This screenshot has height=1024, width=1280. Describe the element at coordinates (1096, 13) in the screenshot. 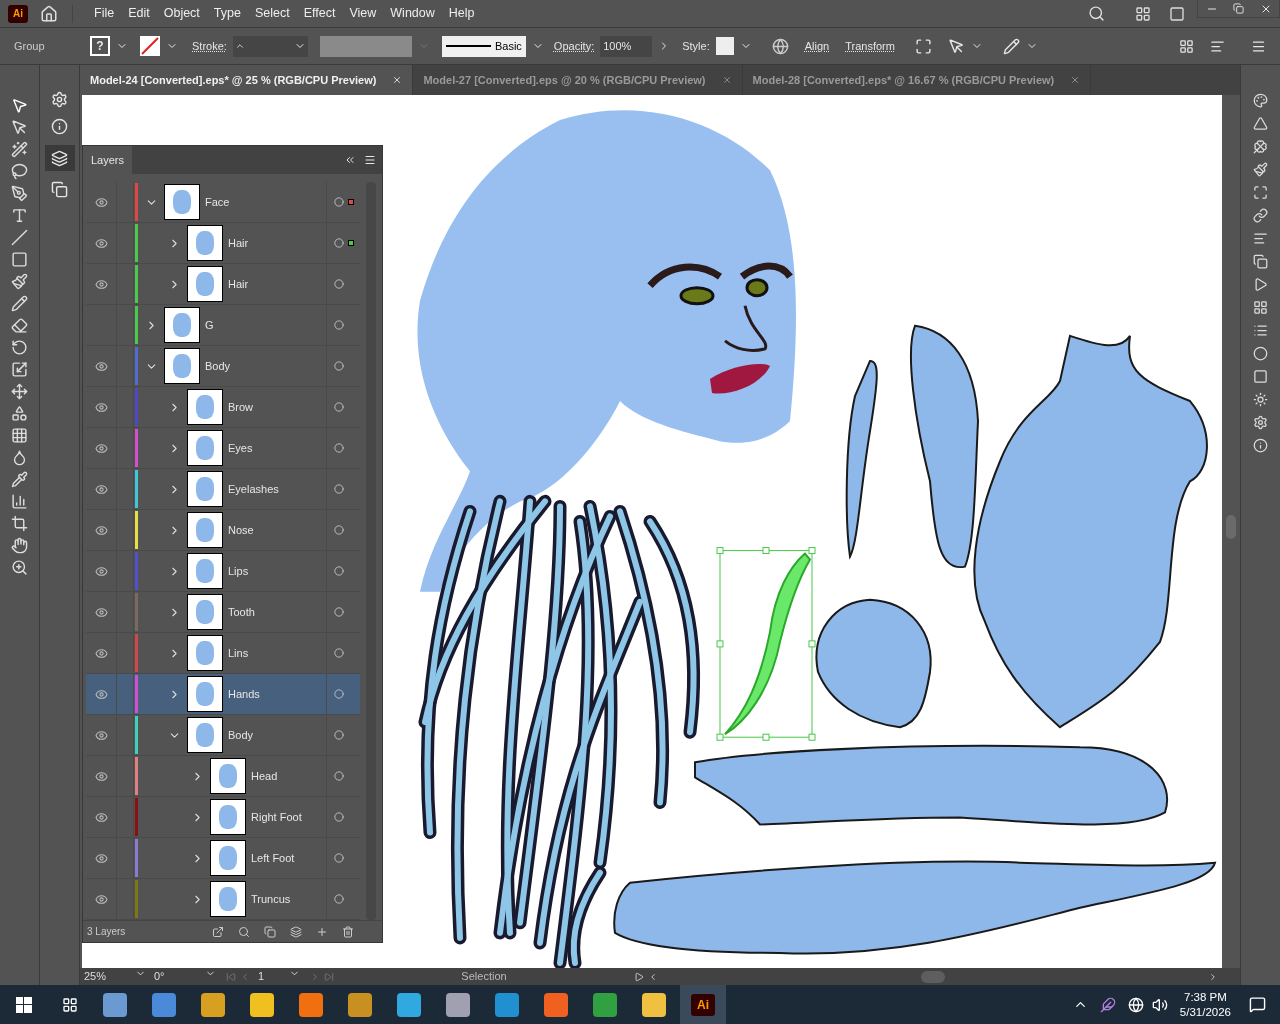

I see `search-icon` at that location.